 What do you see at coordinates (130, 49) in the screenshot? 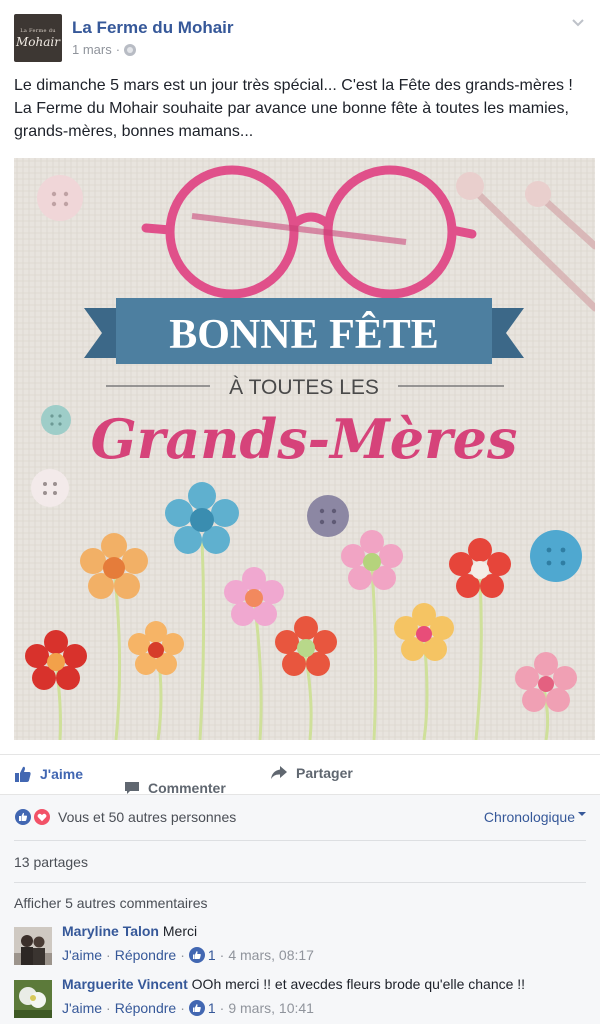
I see `globe-icon` at bounding box center [130, 49].